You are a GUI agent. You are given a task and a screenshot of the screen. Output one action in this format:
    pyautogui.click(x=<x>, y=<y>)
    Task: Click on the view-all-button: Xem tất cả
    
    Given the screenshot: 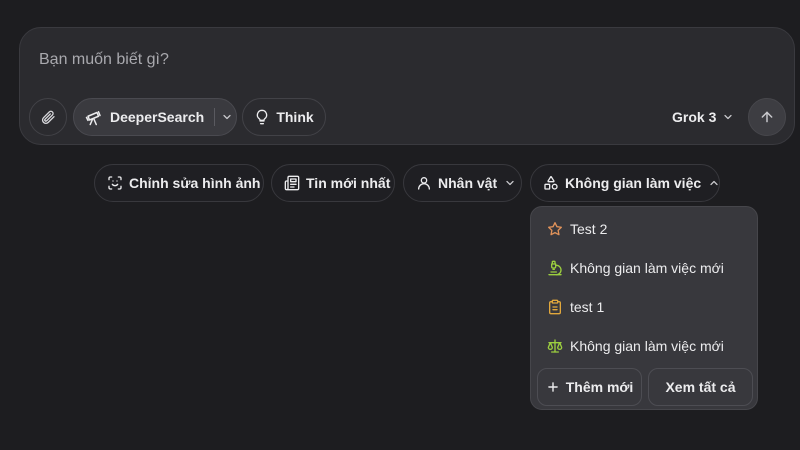 What is the action you would take?
    pyautogui.click(x=700, y=387)
    